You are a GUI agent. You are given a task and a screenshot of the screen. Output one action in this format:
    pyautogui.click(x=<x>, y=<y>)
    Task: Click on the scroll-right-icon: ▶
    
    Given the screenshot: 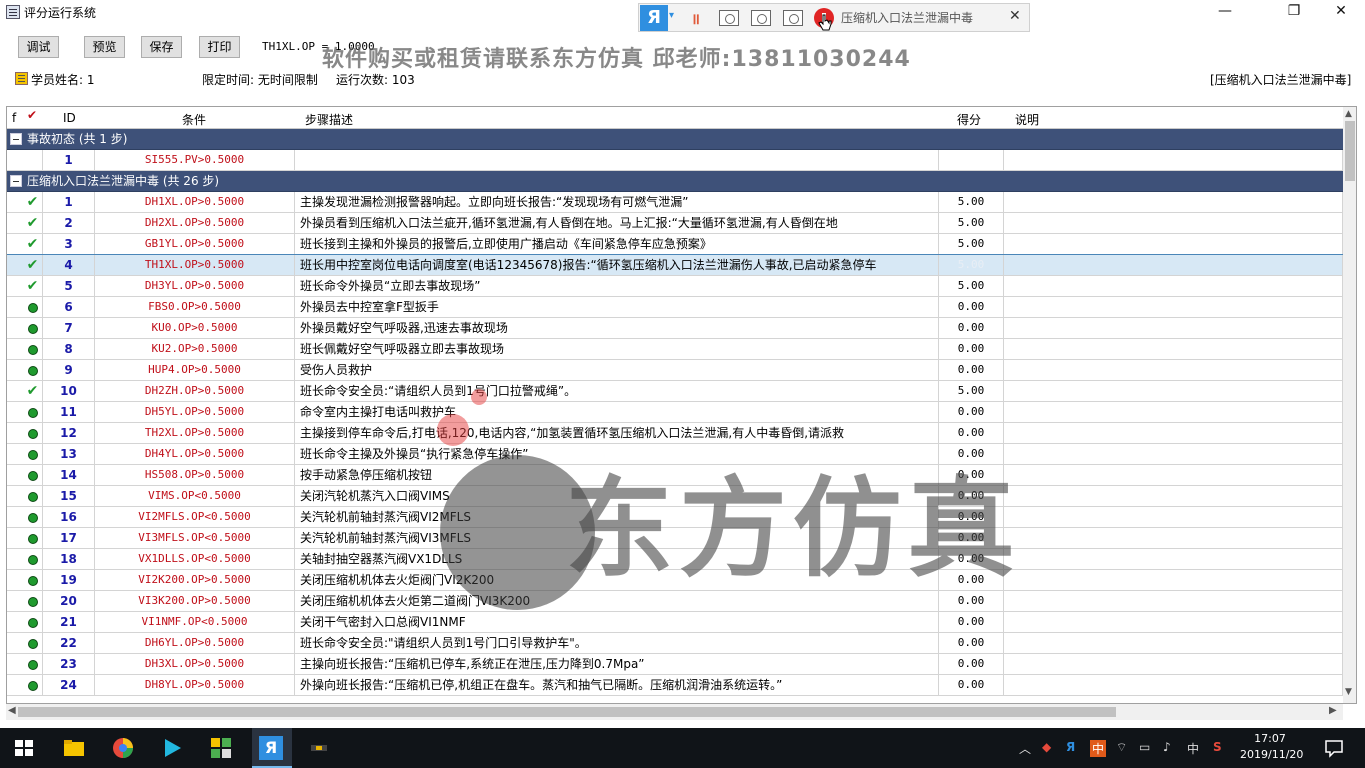 What is the action you would take?
    pyautogui.click(x=1333, y=710)
    